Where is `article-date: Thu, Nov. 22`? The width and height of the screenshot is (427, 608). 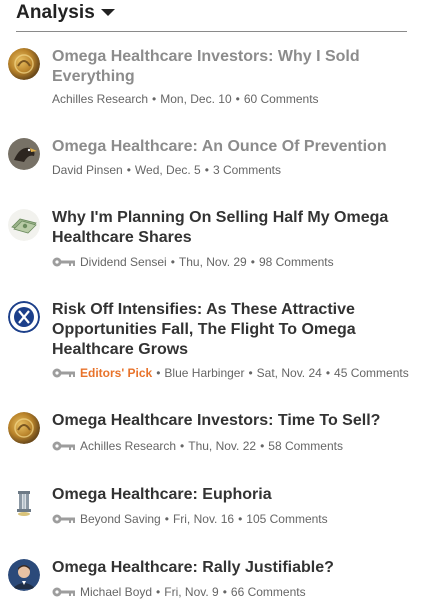
article-date: Thu, Nov. 22 is located at coordinates (222, 446).